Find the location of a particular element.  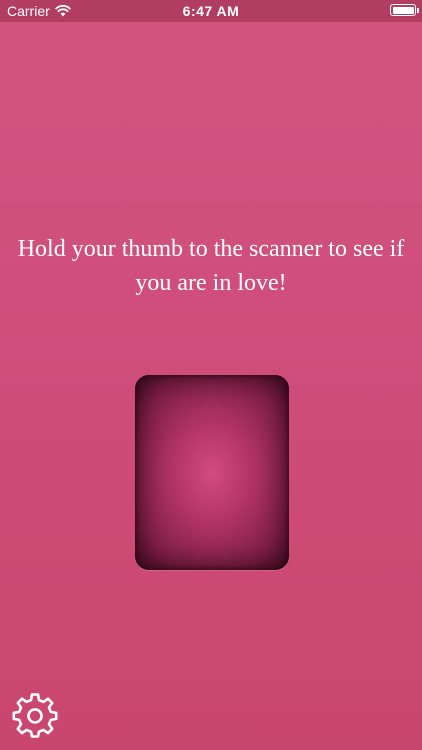

status-bar: Carrier 6:47 AM is located at coordinates (211, 11).